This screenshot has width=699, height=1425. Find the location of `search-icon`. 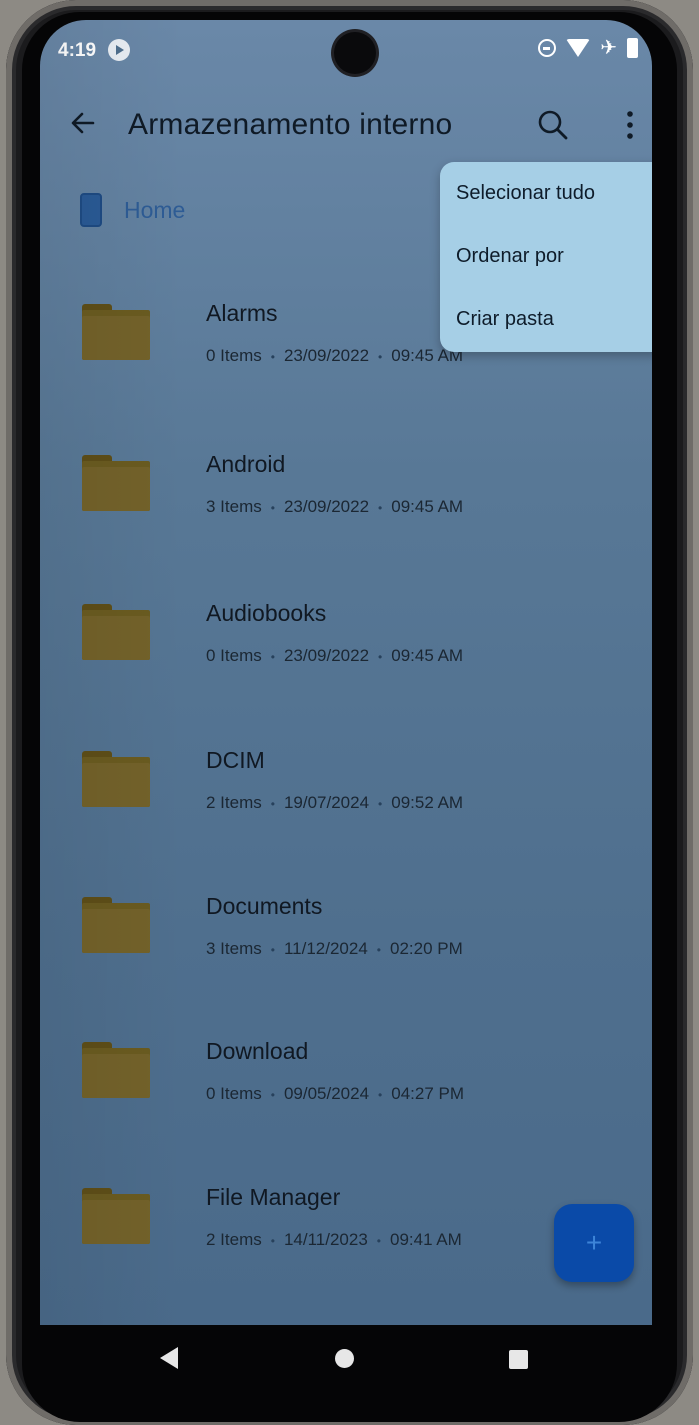

search-icon is located at coordinates (553, 125).